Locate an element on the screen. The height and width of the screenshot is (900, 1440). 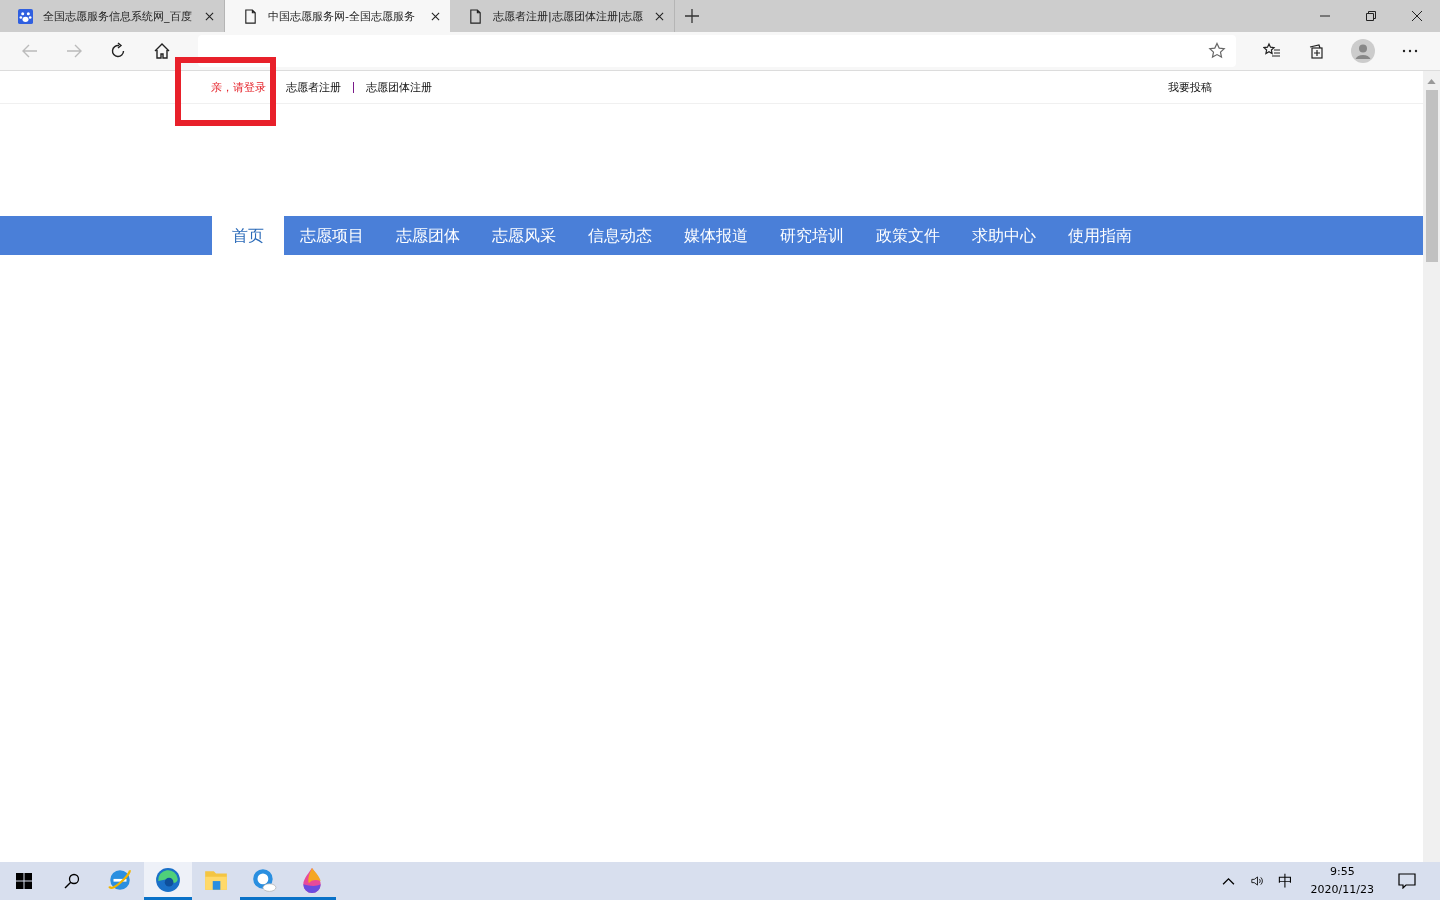
start-icon is located at coordinates (24, 881).